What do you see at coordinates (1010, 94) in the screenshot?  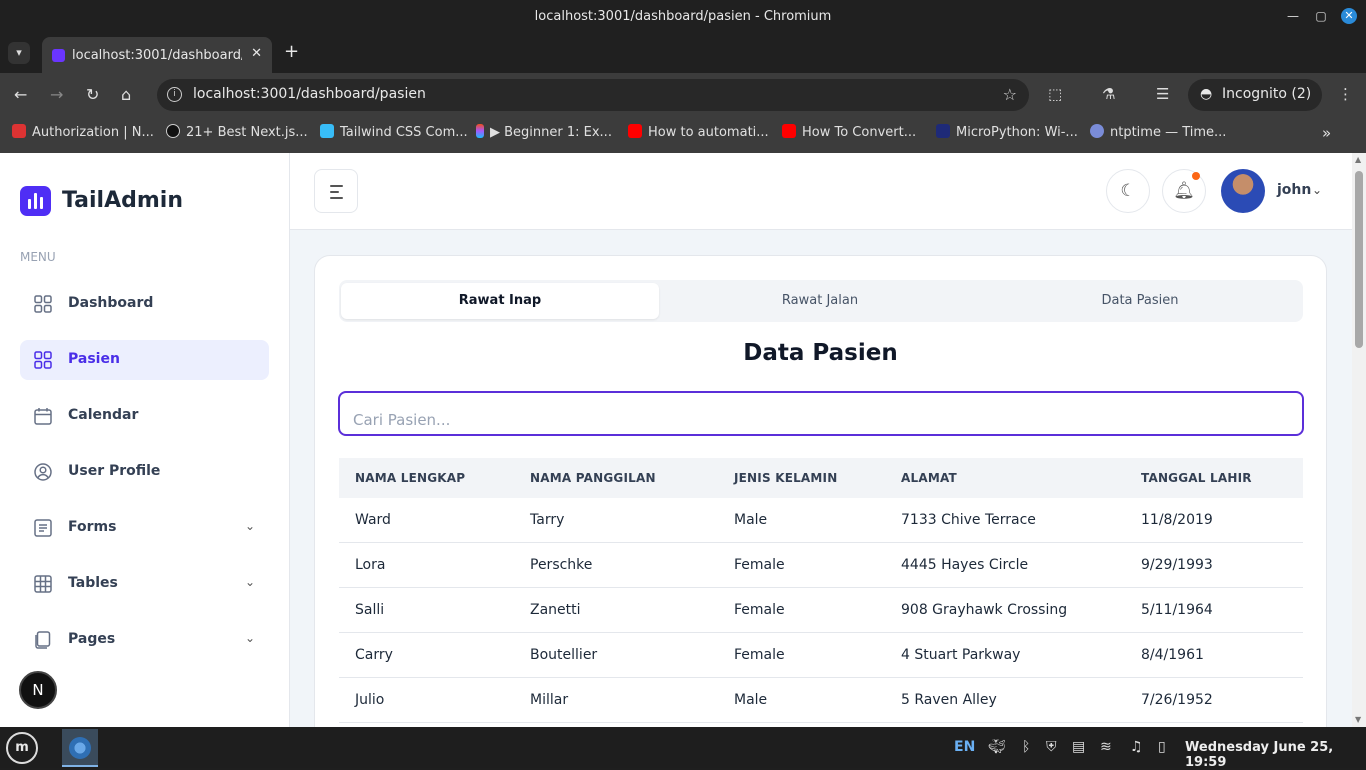 I see `bookmark-star-icon: ☆` at bounding box center [1010, 94].